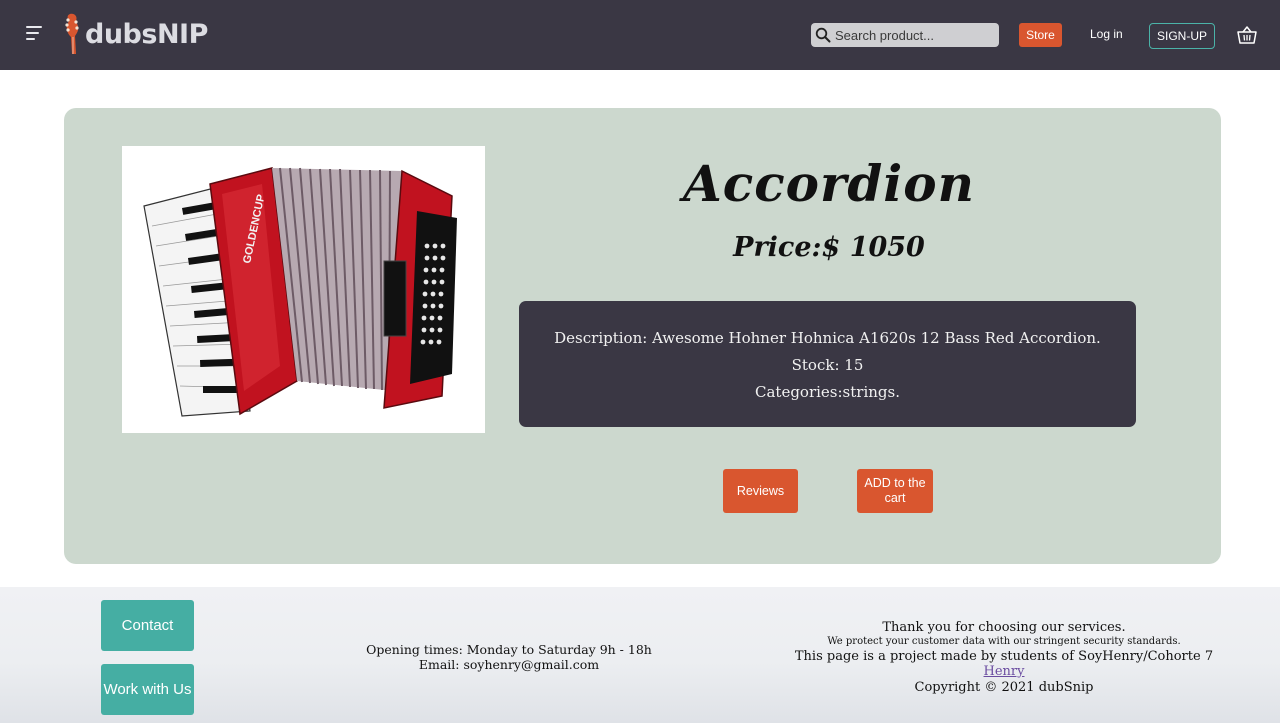 Image resolution: width=1280 pixels, height=723 pixels. Describe the element at coordinates (509, 664) in the screenshot. I see `footer-email: Email: soyhenry@gmail.com` at that location.